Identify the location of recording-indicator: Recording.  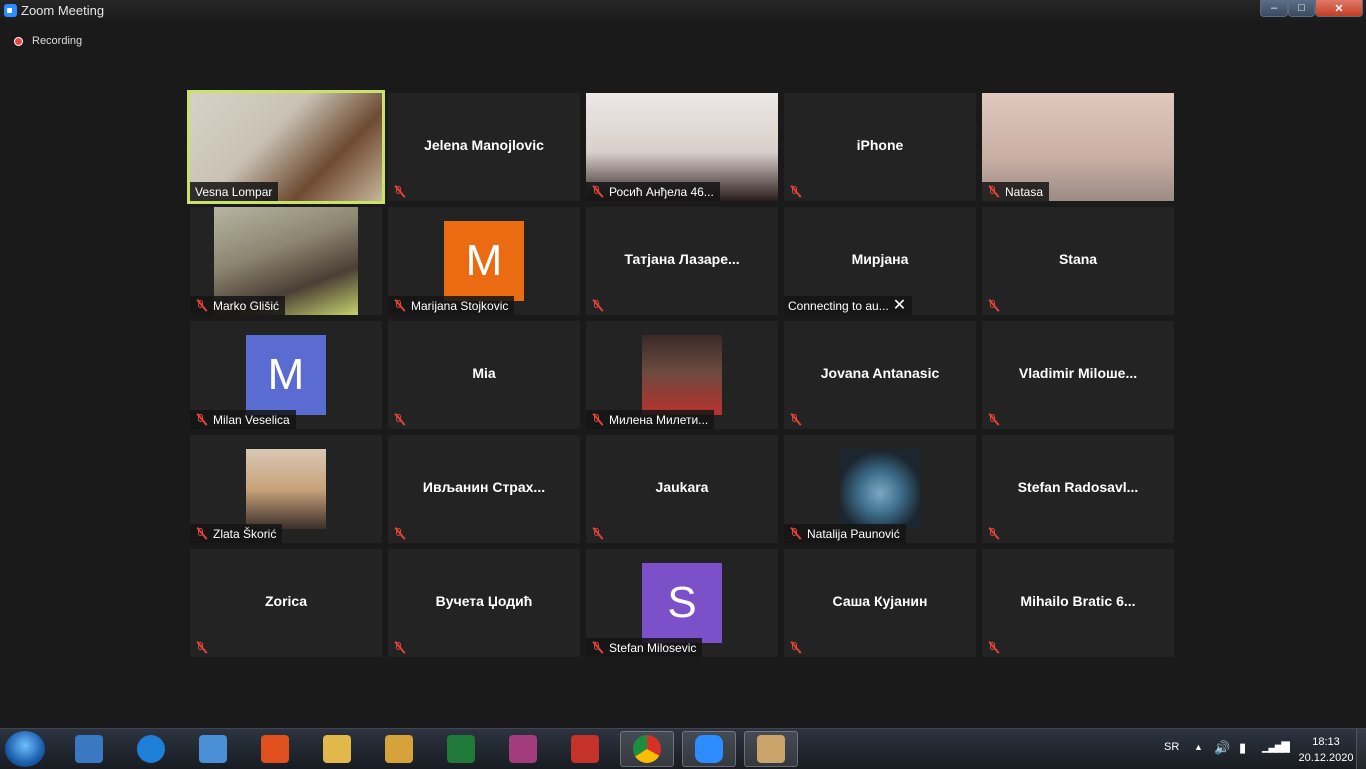
(48, 41).